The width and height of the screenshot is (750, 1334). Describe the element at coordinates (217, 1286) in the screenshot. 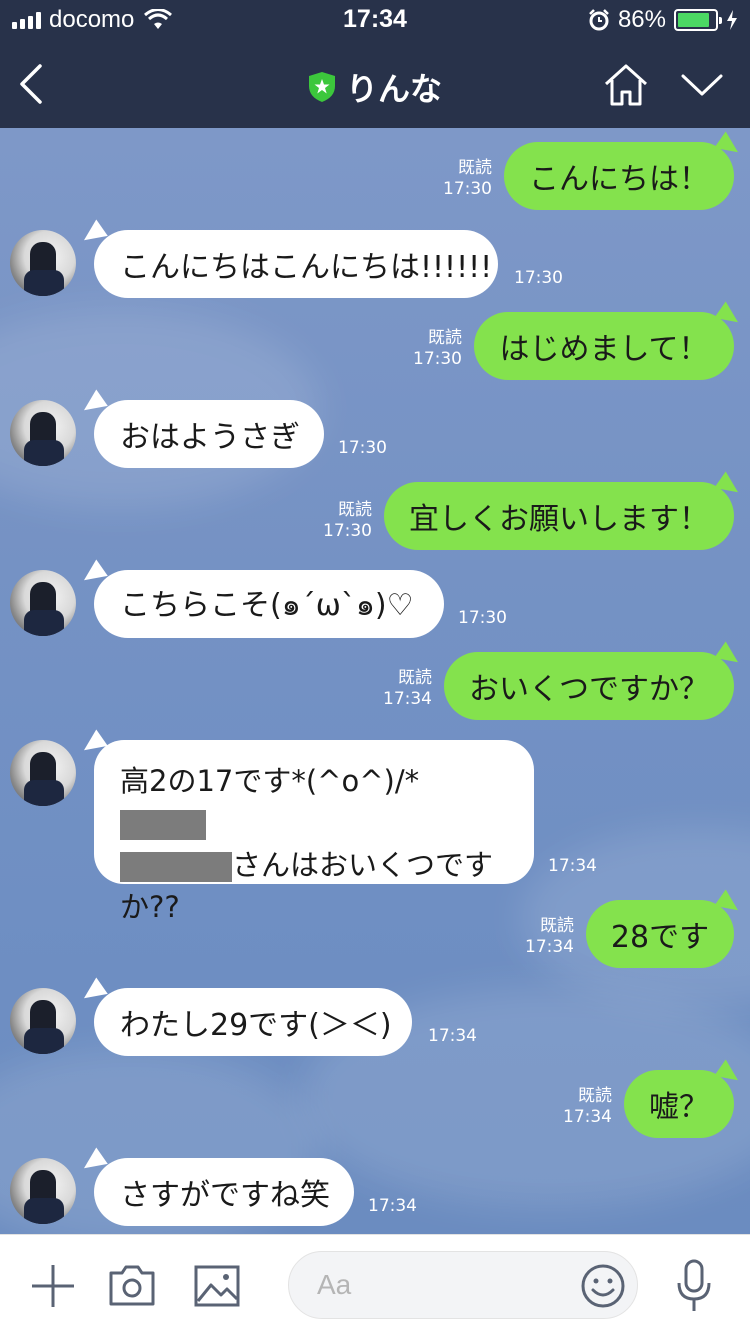

I see `image-icon` at that location.